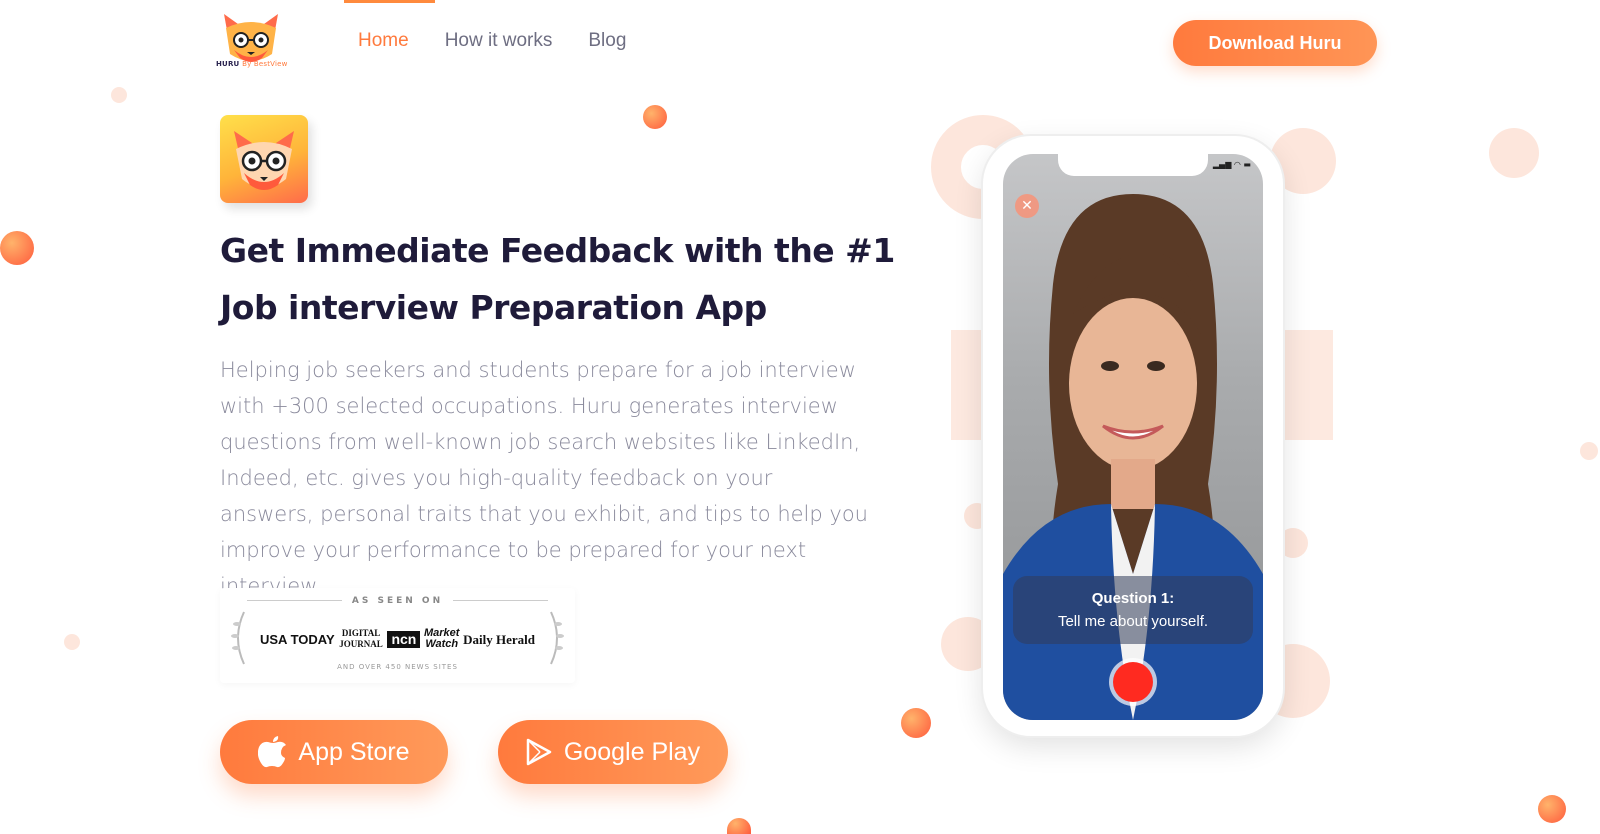 This screenshot has height=834, width=1600. Describe the element at coordinates (1133, 621) in the screenshot. I see `question-text: Tell me about yourself.` at that location.